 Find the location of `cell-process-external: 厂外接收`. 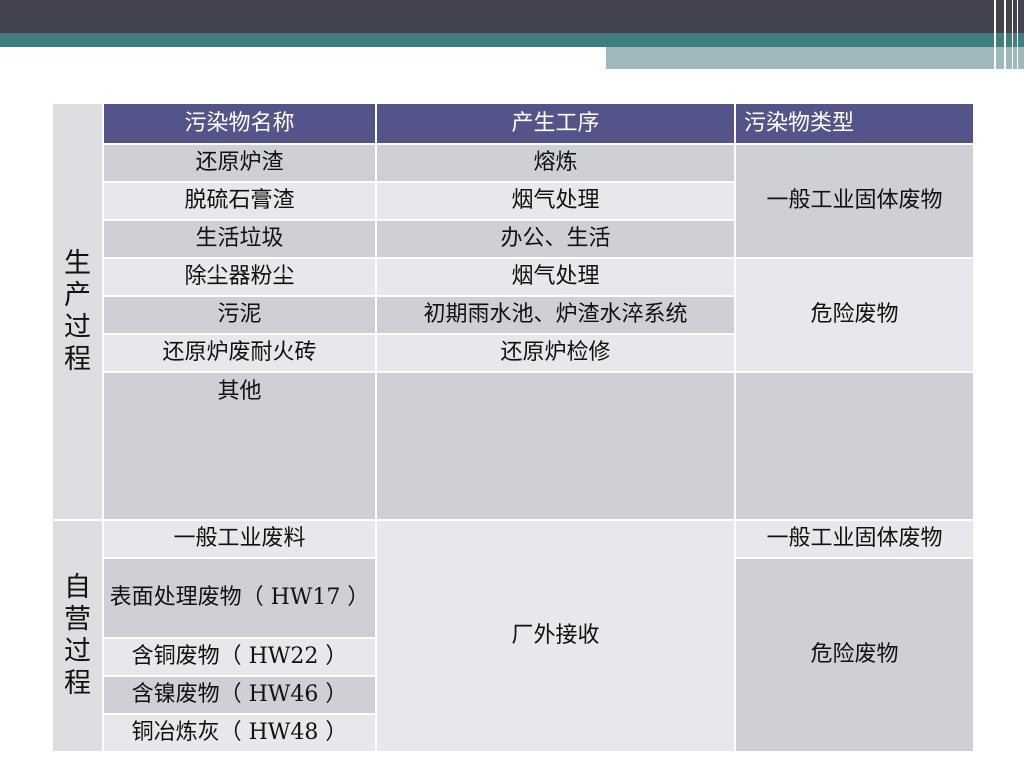

cell-process-external: 厂外接收 is located at coordinates (555, 636).